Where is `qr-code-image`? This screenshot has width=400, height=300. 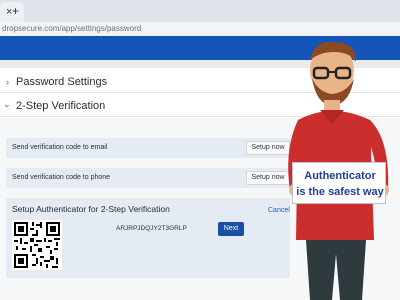 qr-code-image is located at coordinates (37, 245).